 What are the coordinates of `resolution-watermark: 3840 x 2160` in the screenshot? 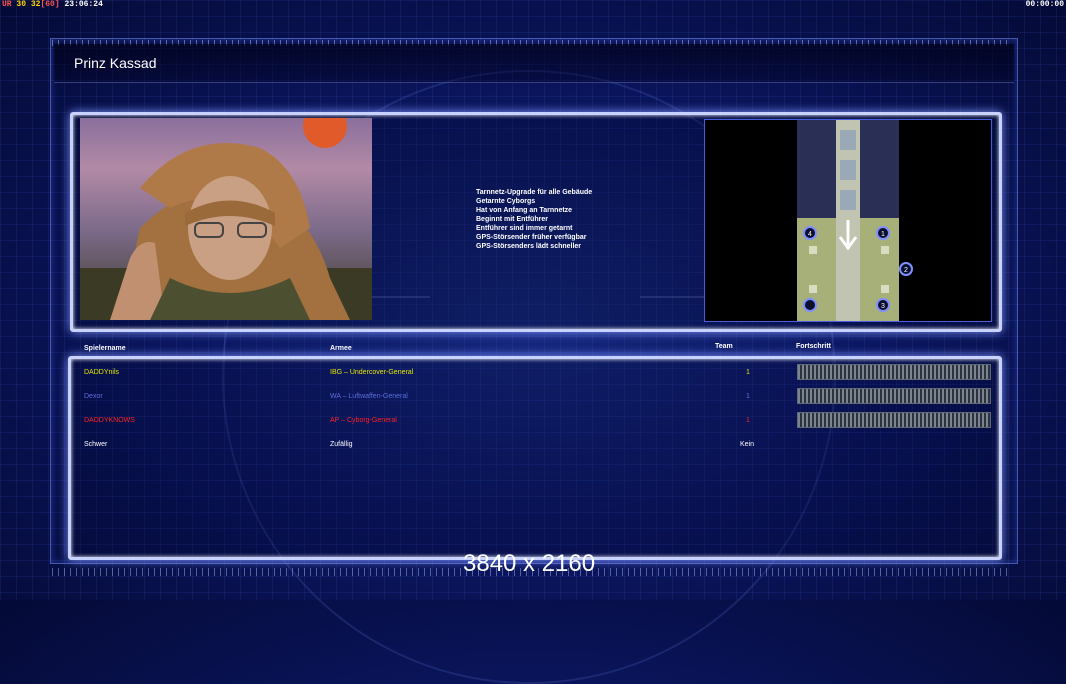 It's located at (529, 563).